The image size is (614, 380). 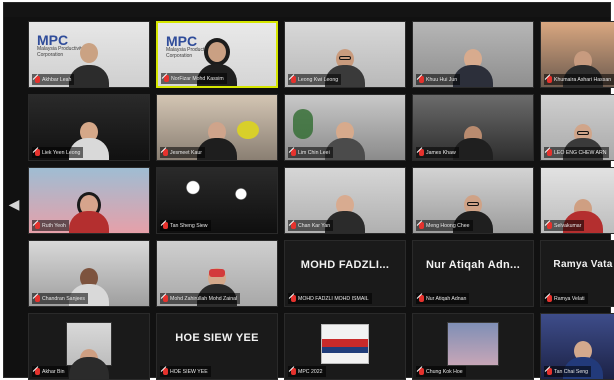 What do you see at coordinates (183, 152) in the screenshot?
I see `participant-label: Jesmeet Kaur` at bounding box center [183, 152].